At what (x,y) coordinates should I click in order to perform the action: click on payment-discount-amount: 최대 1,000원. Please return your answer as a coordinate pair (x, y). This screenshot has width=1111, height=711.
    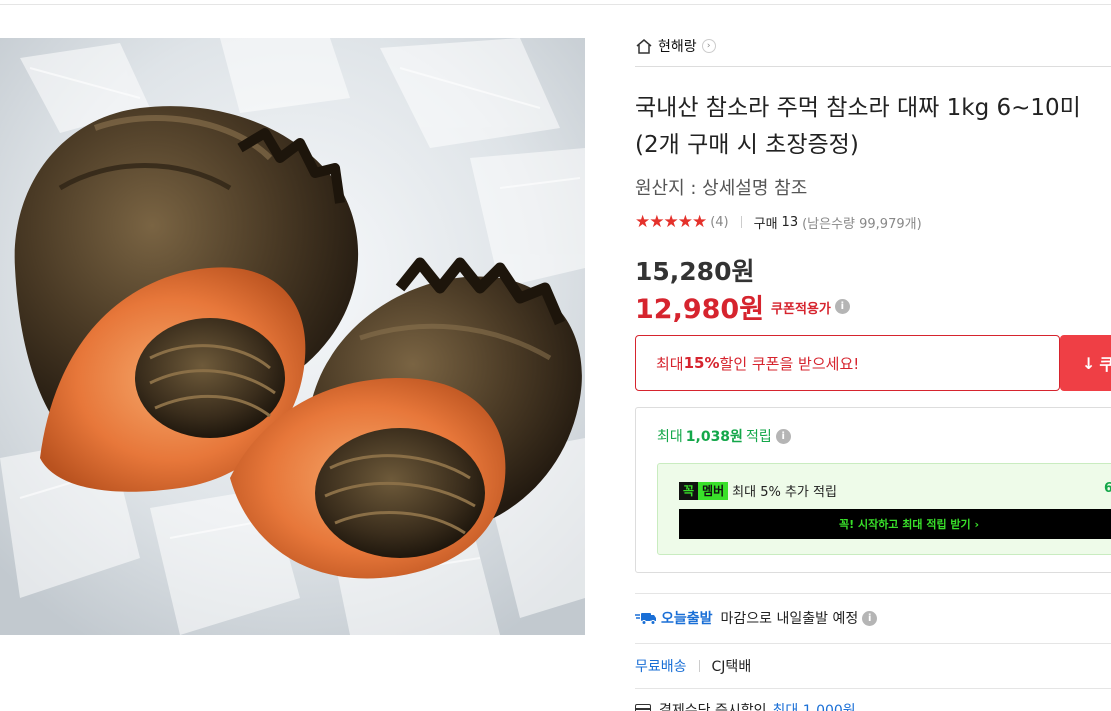
    Looking at the image, I should click on (814, 707).